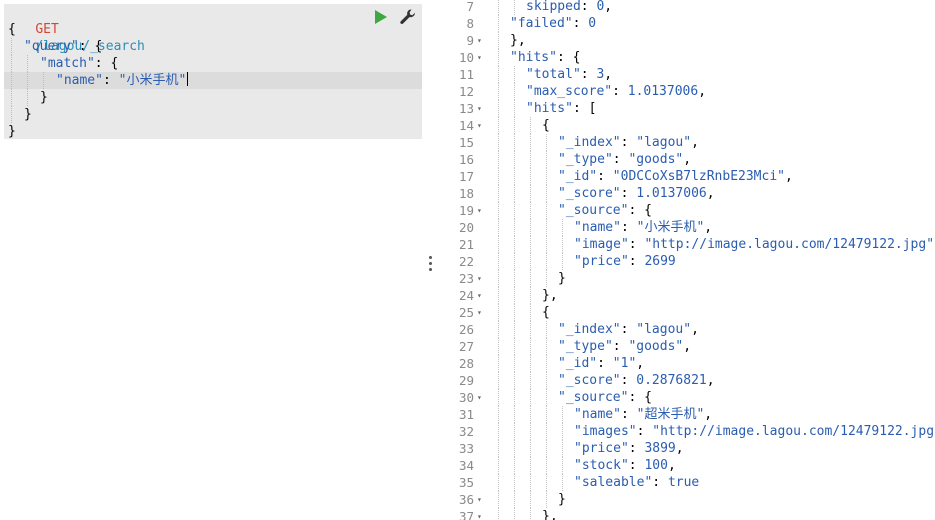 This screenshot has width=935, height=520. I want to click on response-line: "_score": 1.0137006,, so click(636, 193).